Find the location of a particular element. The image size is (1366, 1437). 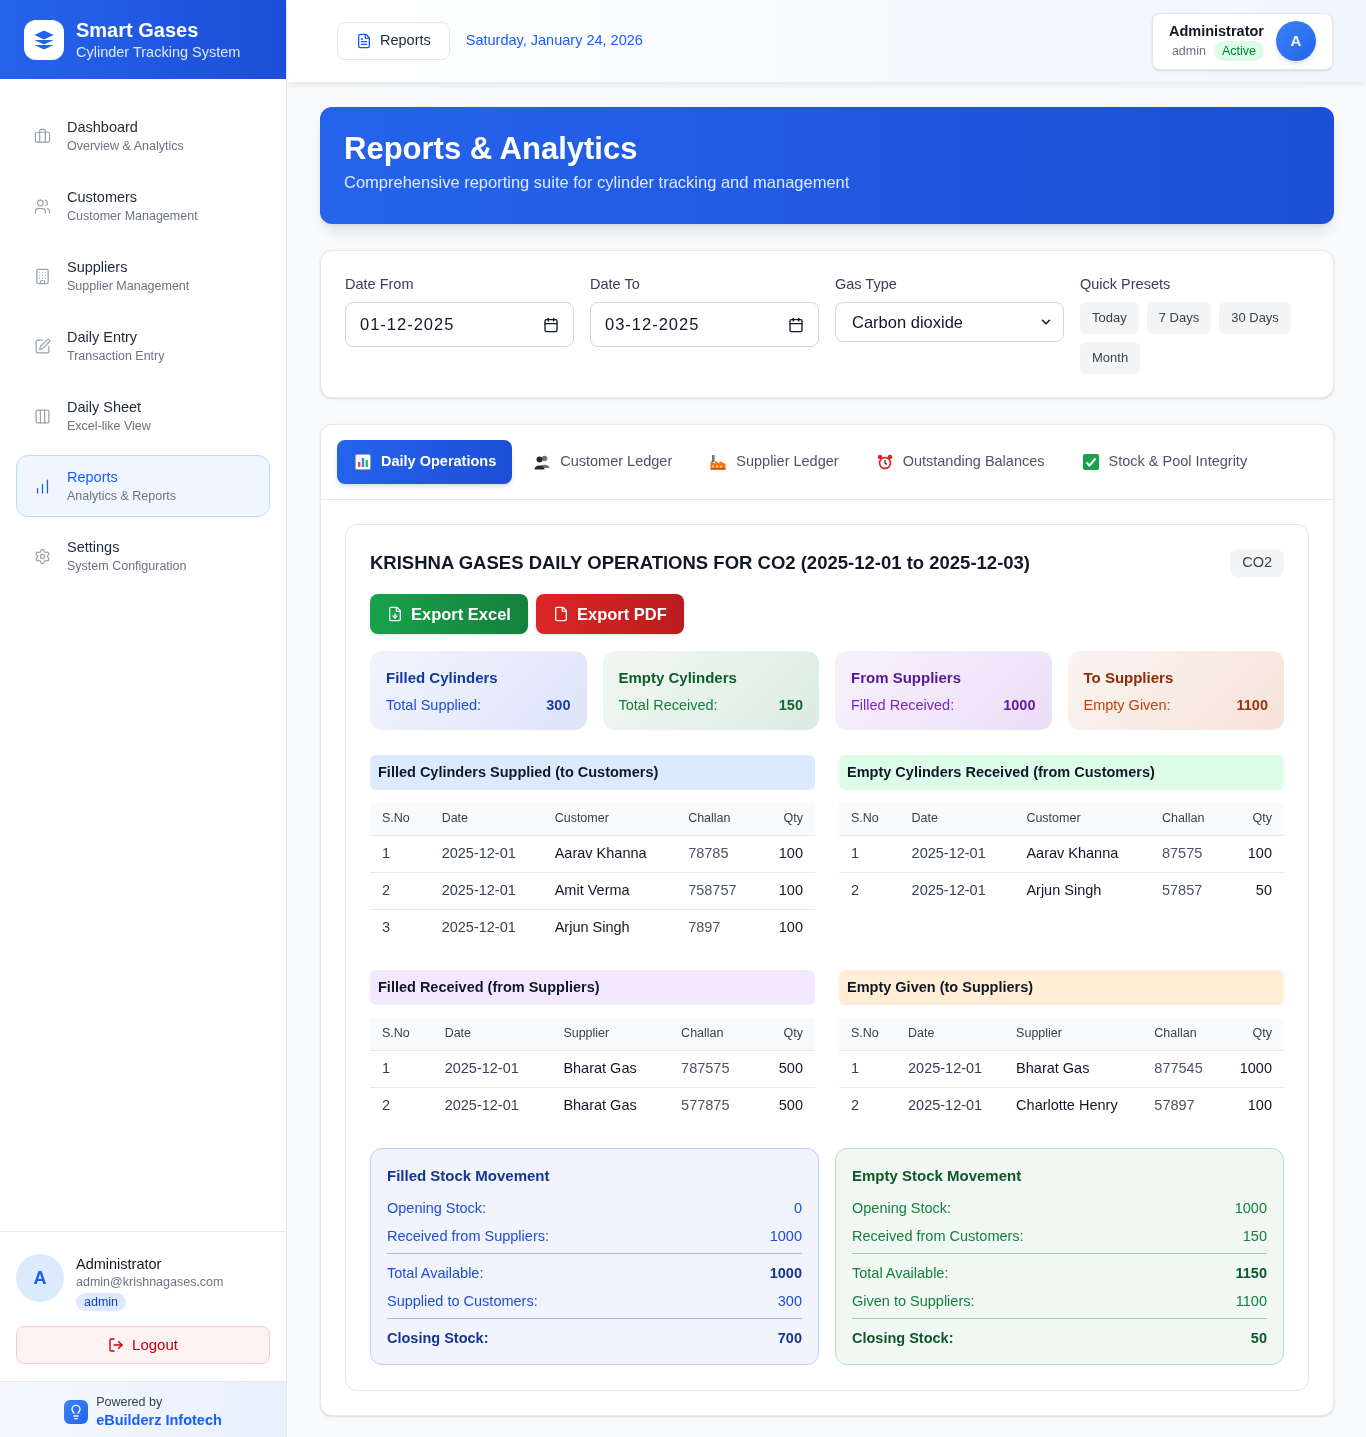

summary-label: Total Supplied: is located at coordinates (434, 705).